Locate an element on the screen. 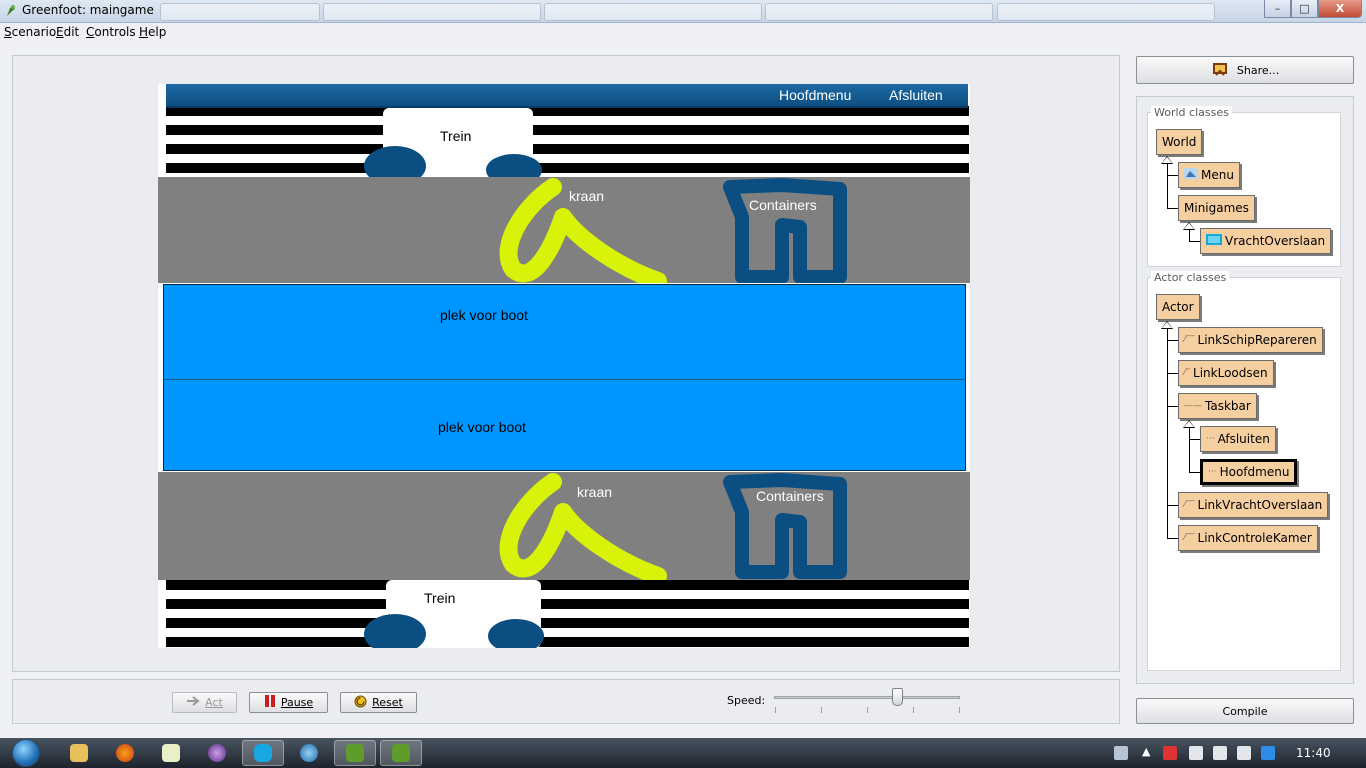 The height and width of the screenshot is (768, 1366). speed-slider-thumb is located at coordinates (897, 697).